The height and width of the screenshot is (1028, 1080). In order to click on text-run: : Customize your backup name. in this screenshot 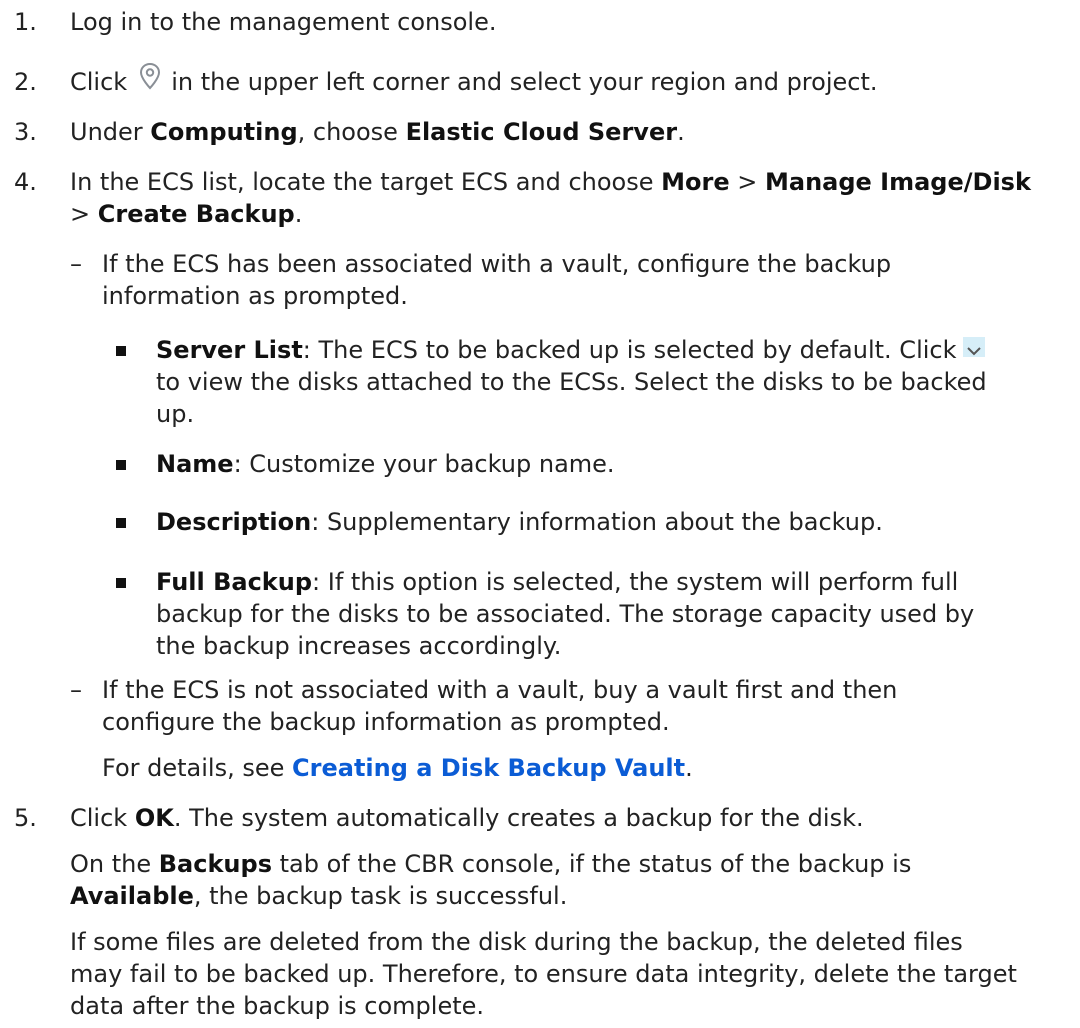, I will do `click(424, 464)`.